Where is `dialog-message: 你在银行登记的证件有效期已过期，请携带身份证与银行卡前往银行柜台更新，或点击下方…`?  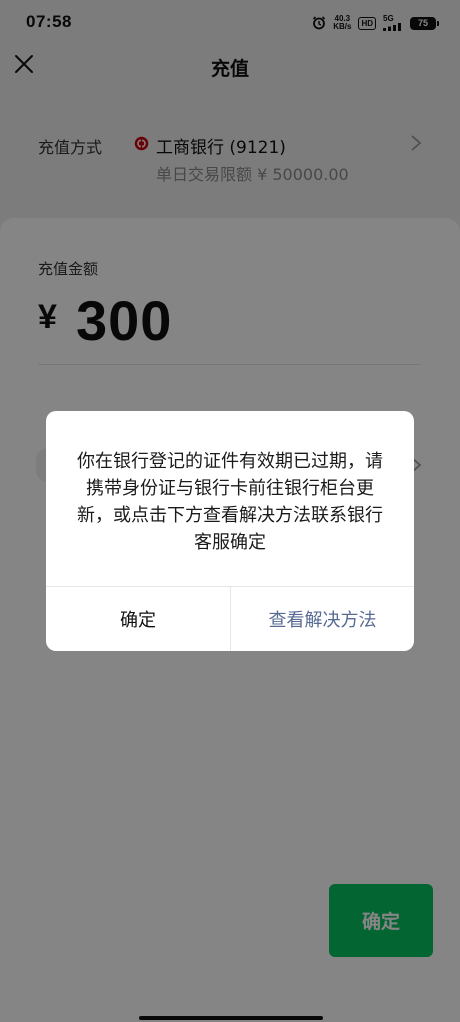 dialog-message: 你在银行登记的证件有效期已过期，请携带身份证与银行卡前往银行柜台更新，或点击下方… is located at coordinates (230, 502).